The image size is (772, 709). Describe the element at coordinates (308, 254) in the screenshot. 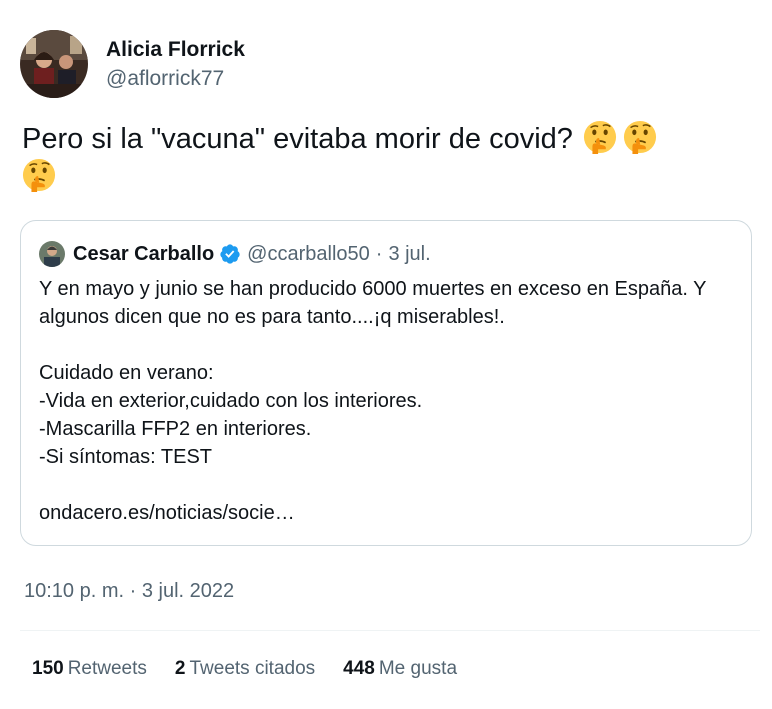

I see `quoted-author-handle: @ccarballo50` at that location.